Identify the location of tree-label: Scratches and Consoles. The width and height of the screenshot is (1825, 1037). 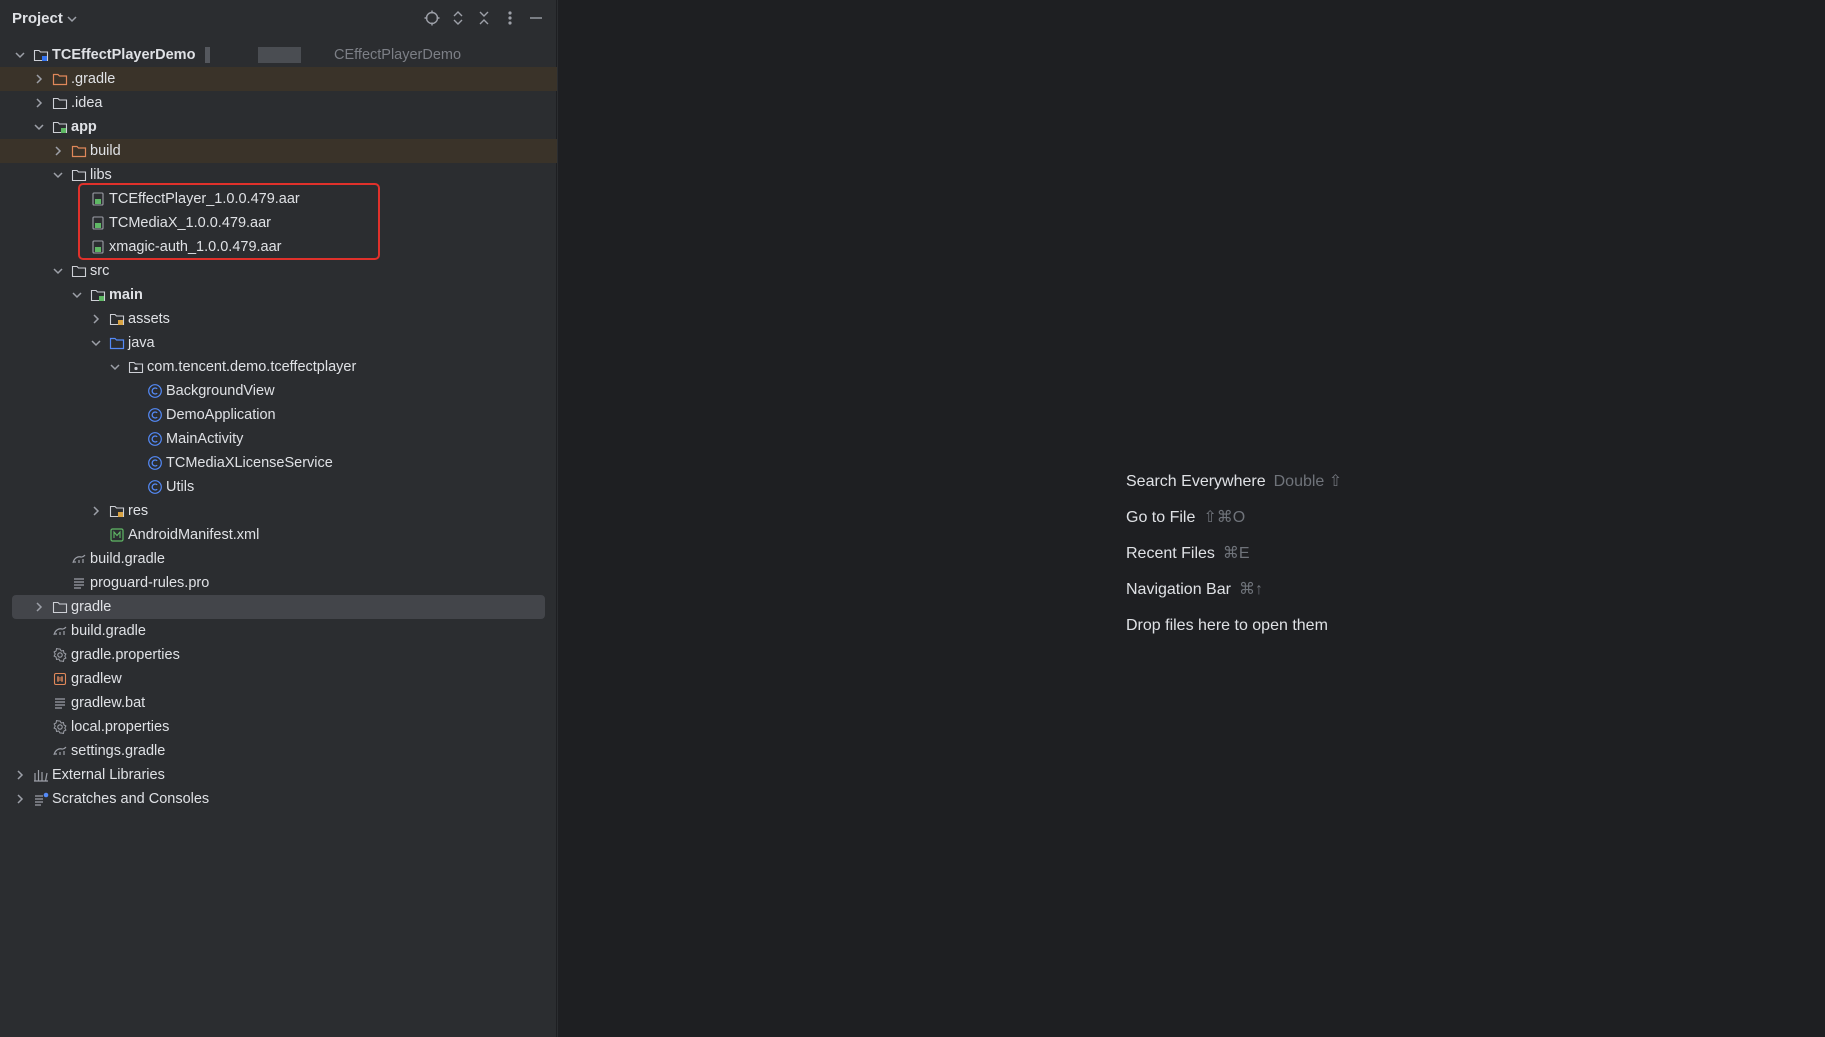
(131, 799).